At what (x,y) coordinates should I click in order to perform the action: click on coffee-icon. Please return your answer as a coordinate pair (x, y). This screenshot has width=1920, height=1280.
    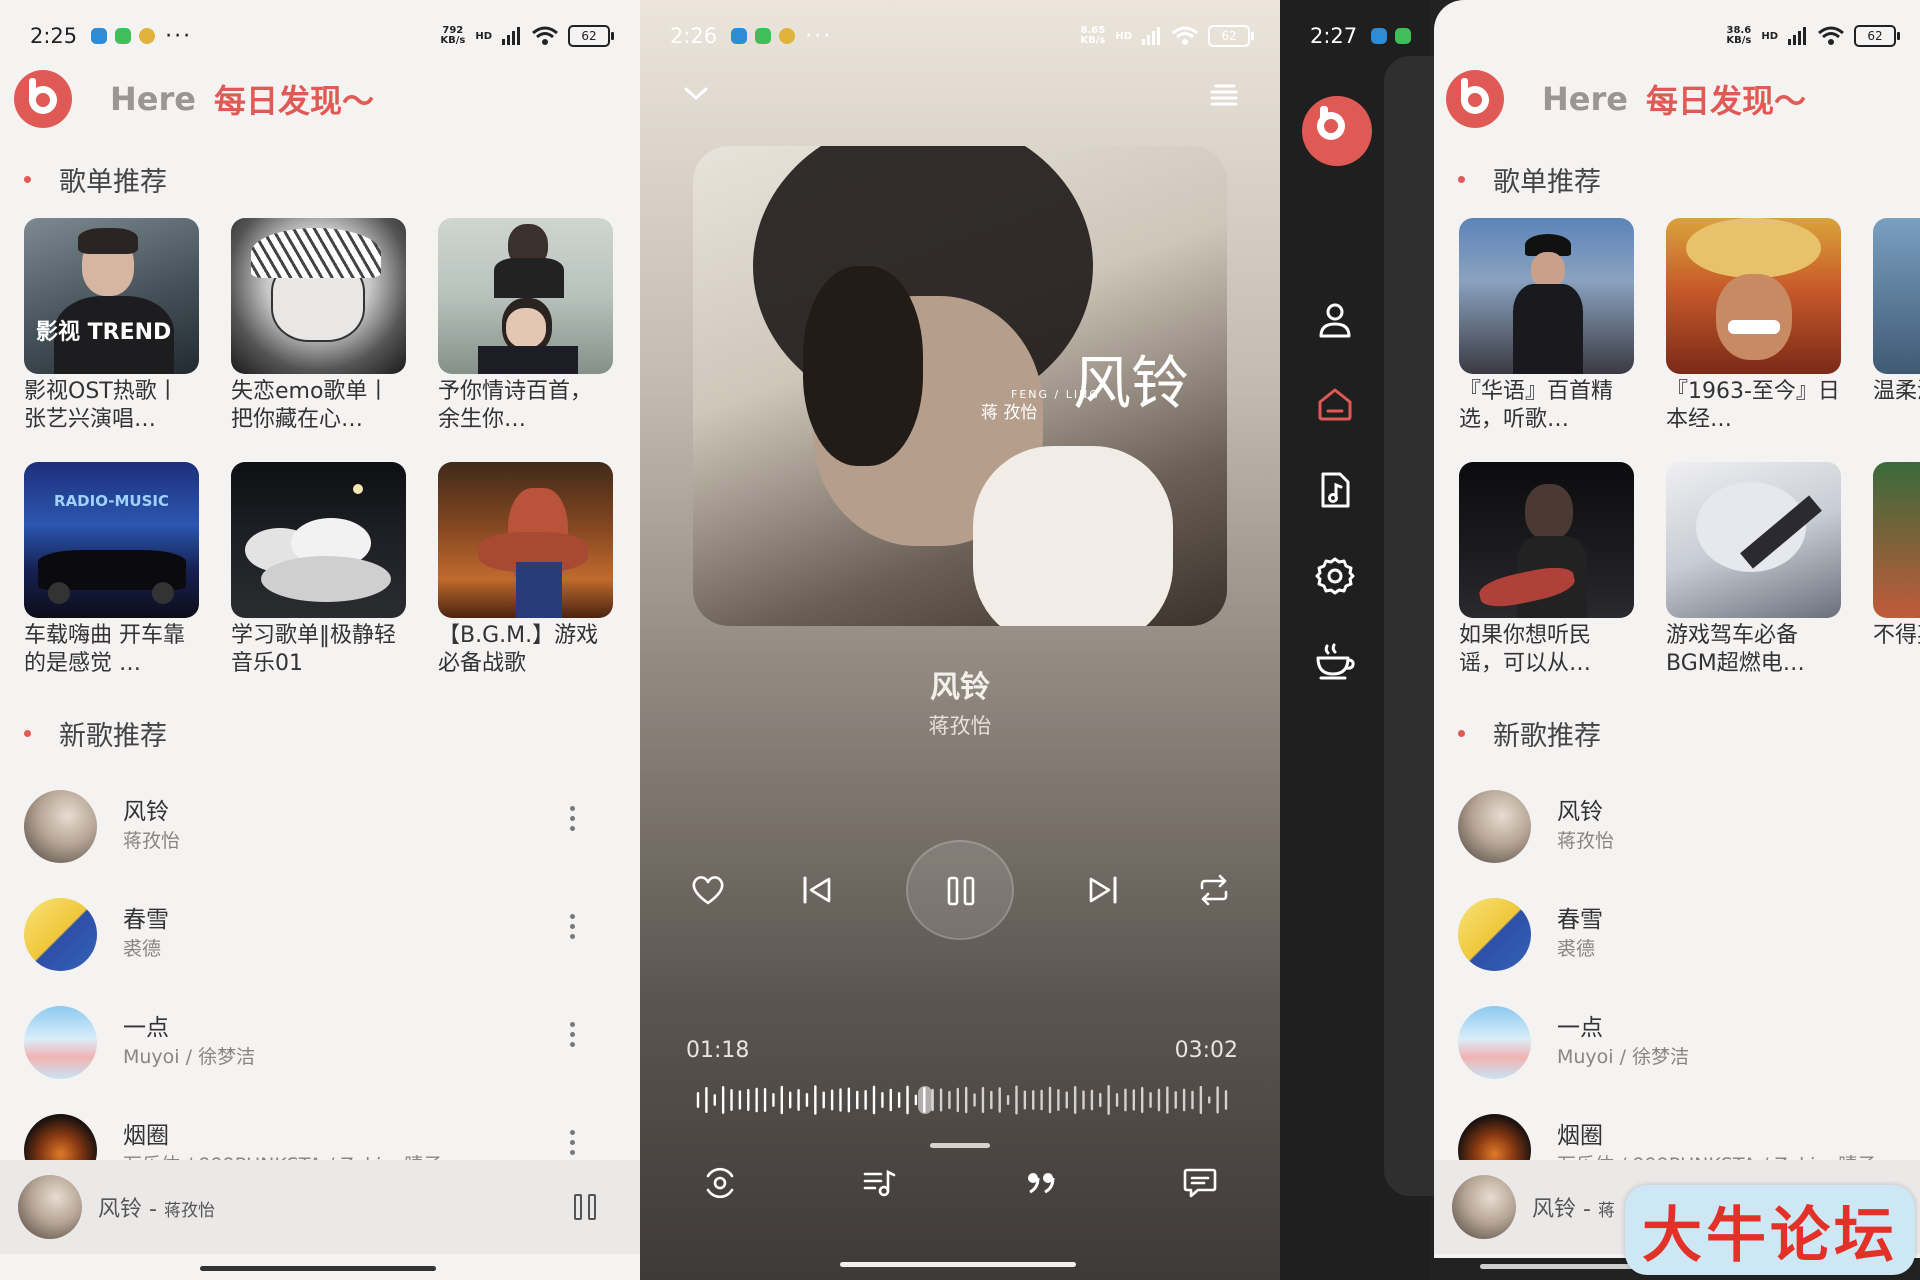
    Looking at the image, I should click on (1335, 662).